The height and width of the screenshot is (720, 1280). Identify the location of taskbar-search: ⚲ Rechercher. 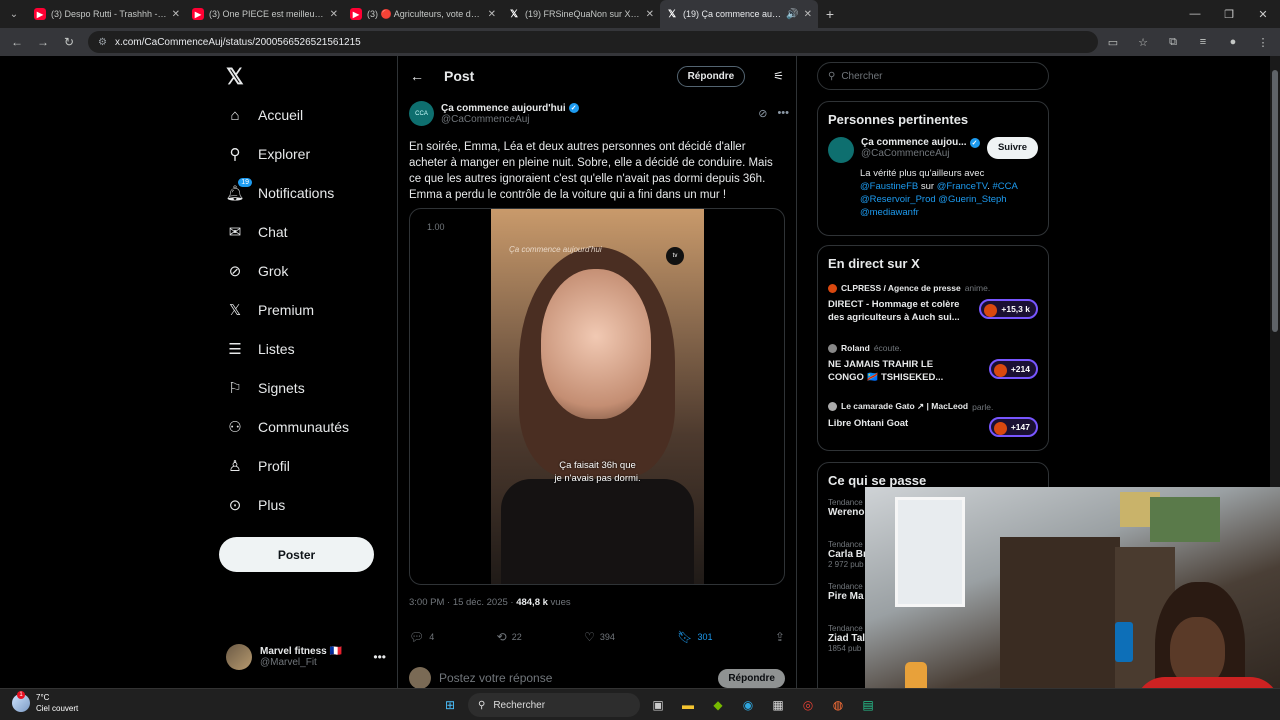
(554, 705).